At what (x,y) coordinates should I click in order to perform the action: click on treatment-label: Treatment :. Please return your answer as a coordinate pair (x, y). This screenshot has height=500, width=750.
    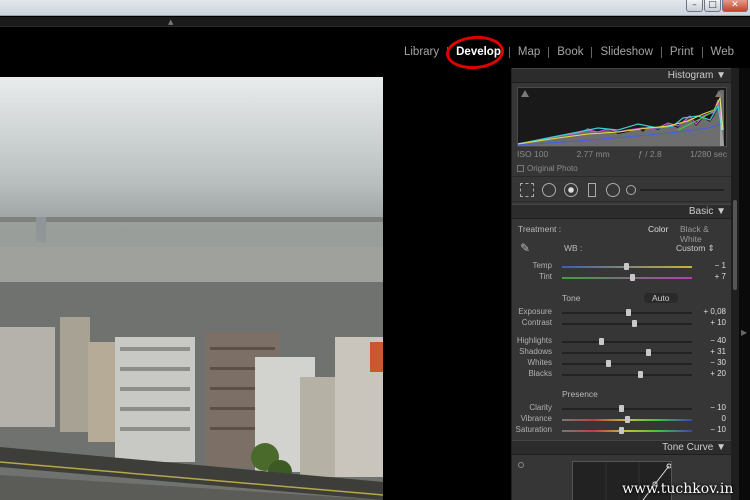
    Looking at the image, I should click on (540, 229).